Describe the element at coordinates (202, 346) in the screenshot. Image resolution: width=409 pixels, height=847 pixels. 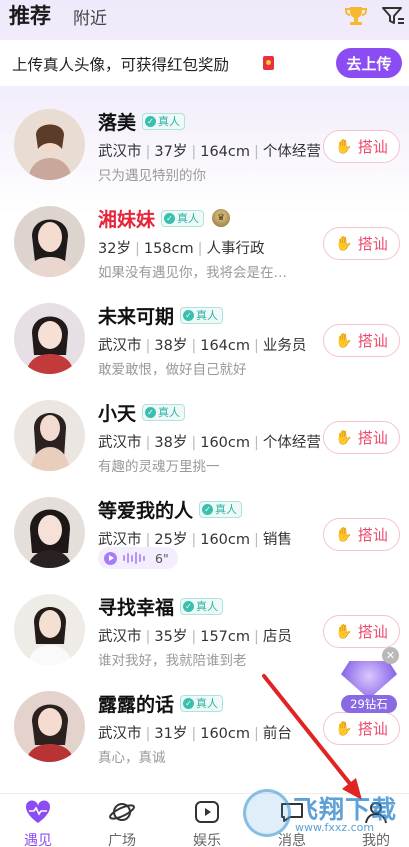
I see `user-info: 武汉市 | 38岁 | 164cm | 业务员` at that location.